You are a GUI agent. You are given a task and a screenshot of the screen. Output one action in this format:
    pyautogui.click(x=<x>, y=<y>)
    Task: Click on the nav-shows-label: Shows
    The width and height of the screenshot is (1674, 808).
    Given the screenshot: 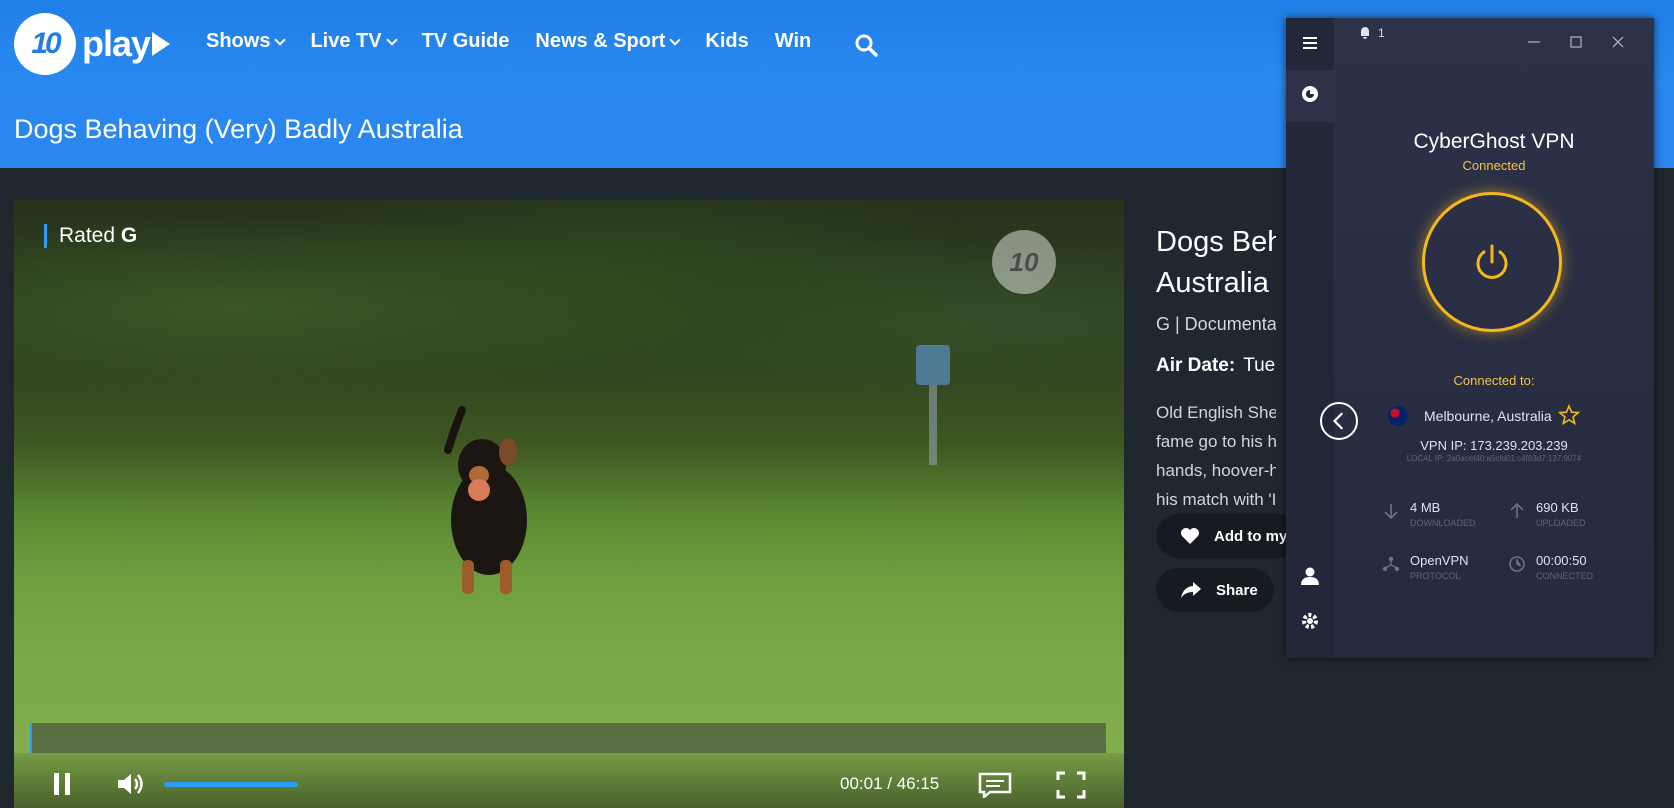 What is the action you would take?
    pyautogui.click(x=238, y=41)
    